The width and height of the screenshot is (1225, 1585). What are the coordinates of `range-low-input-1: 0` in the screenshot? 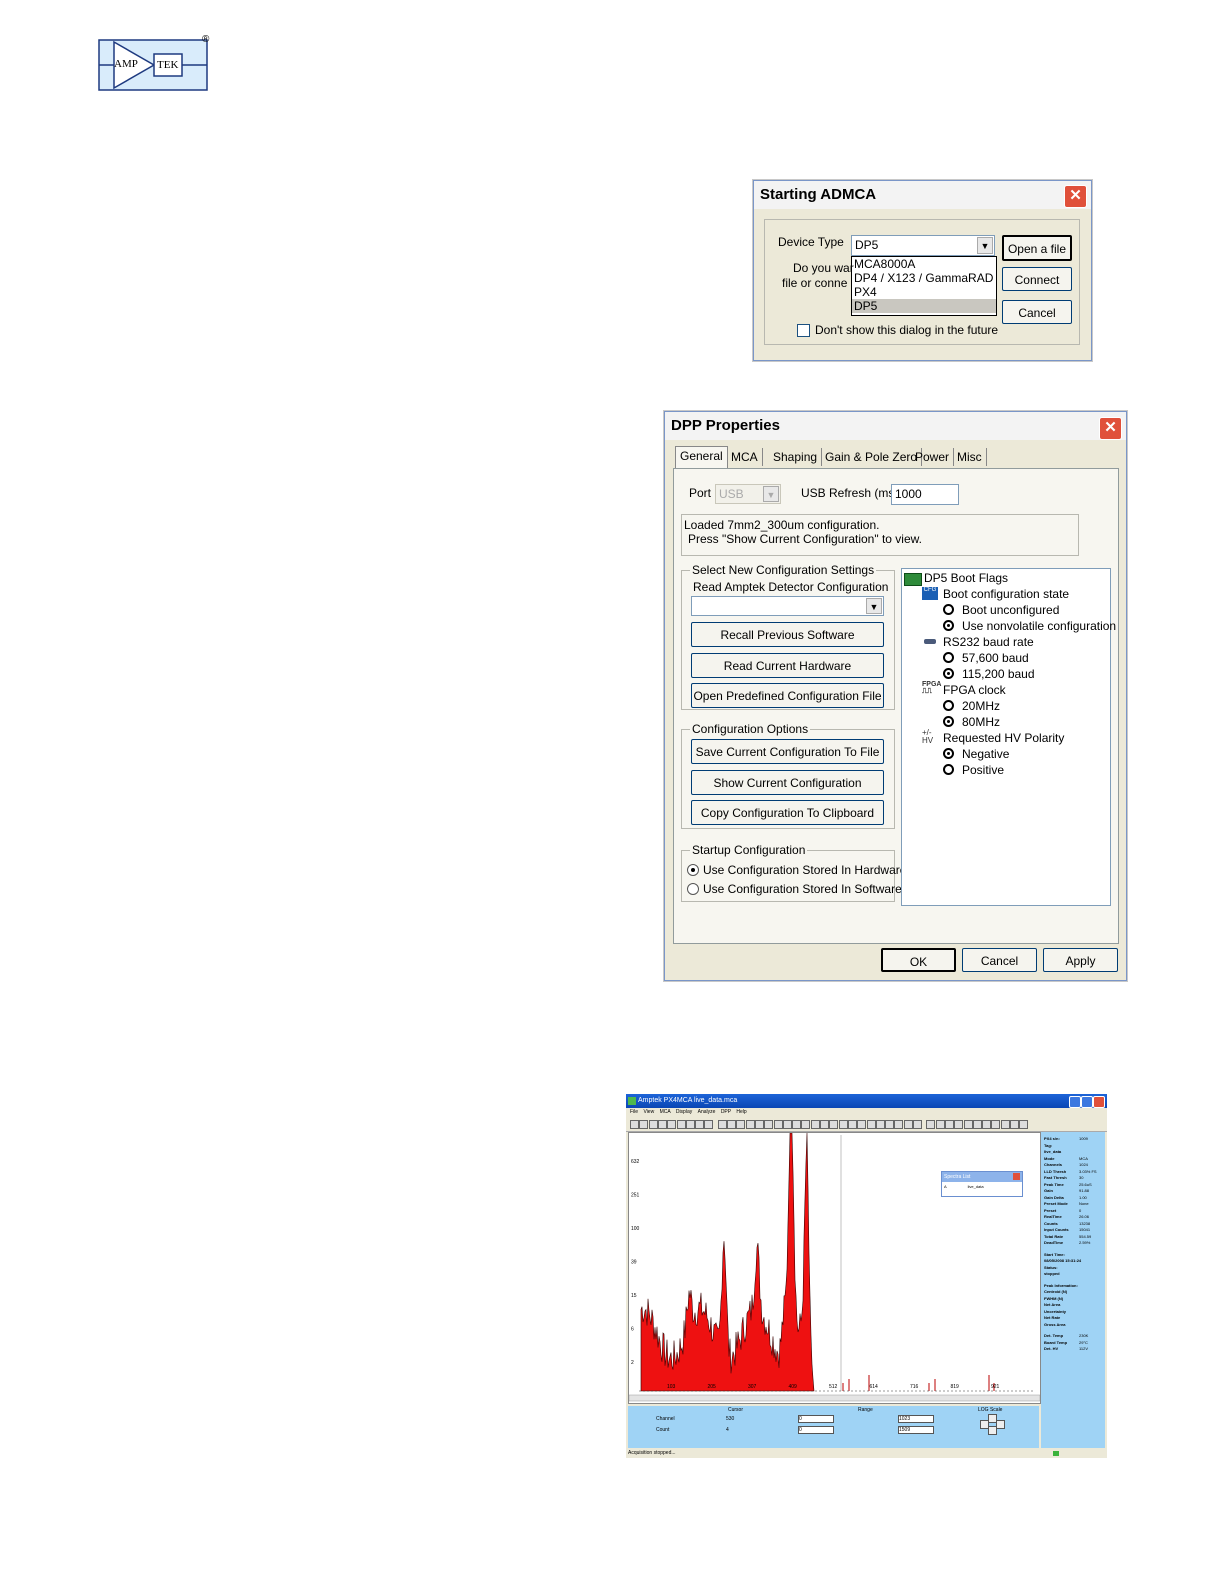 It's located at (816, 1419).